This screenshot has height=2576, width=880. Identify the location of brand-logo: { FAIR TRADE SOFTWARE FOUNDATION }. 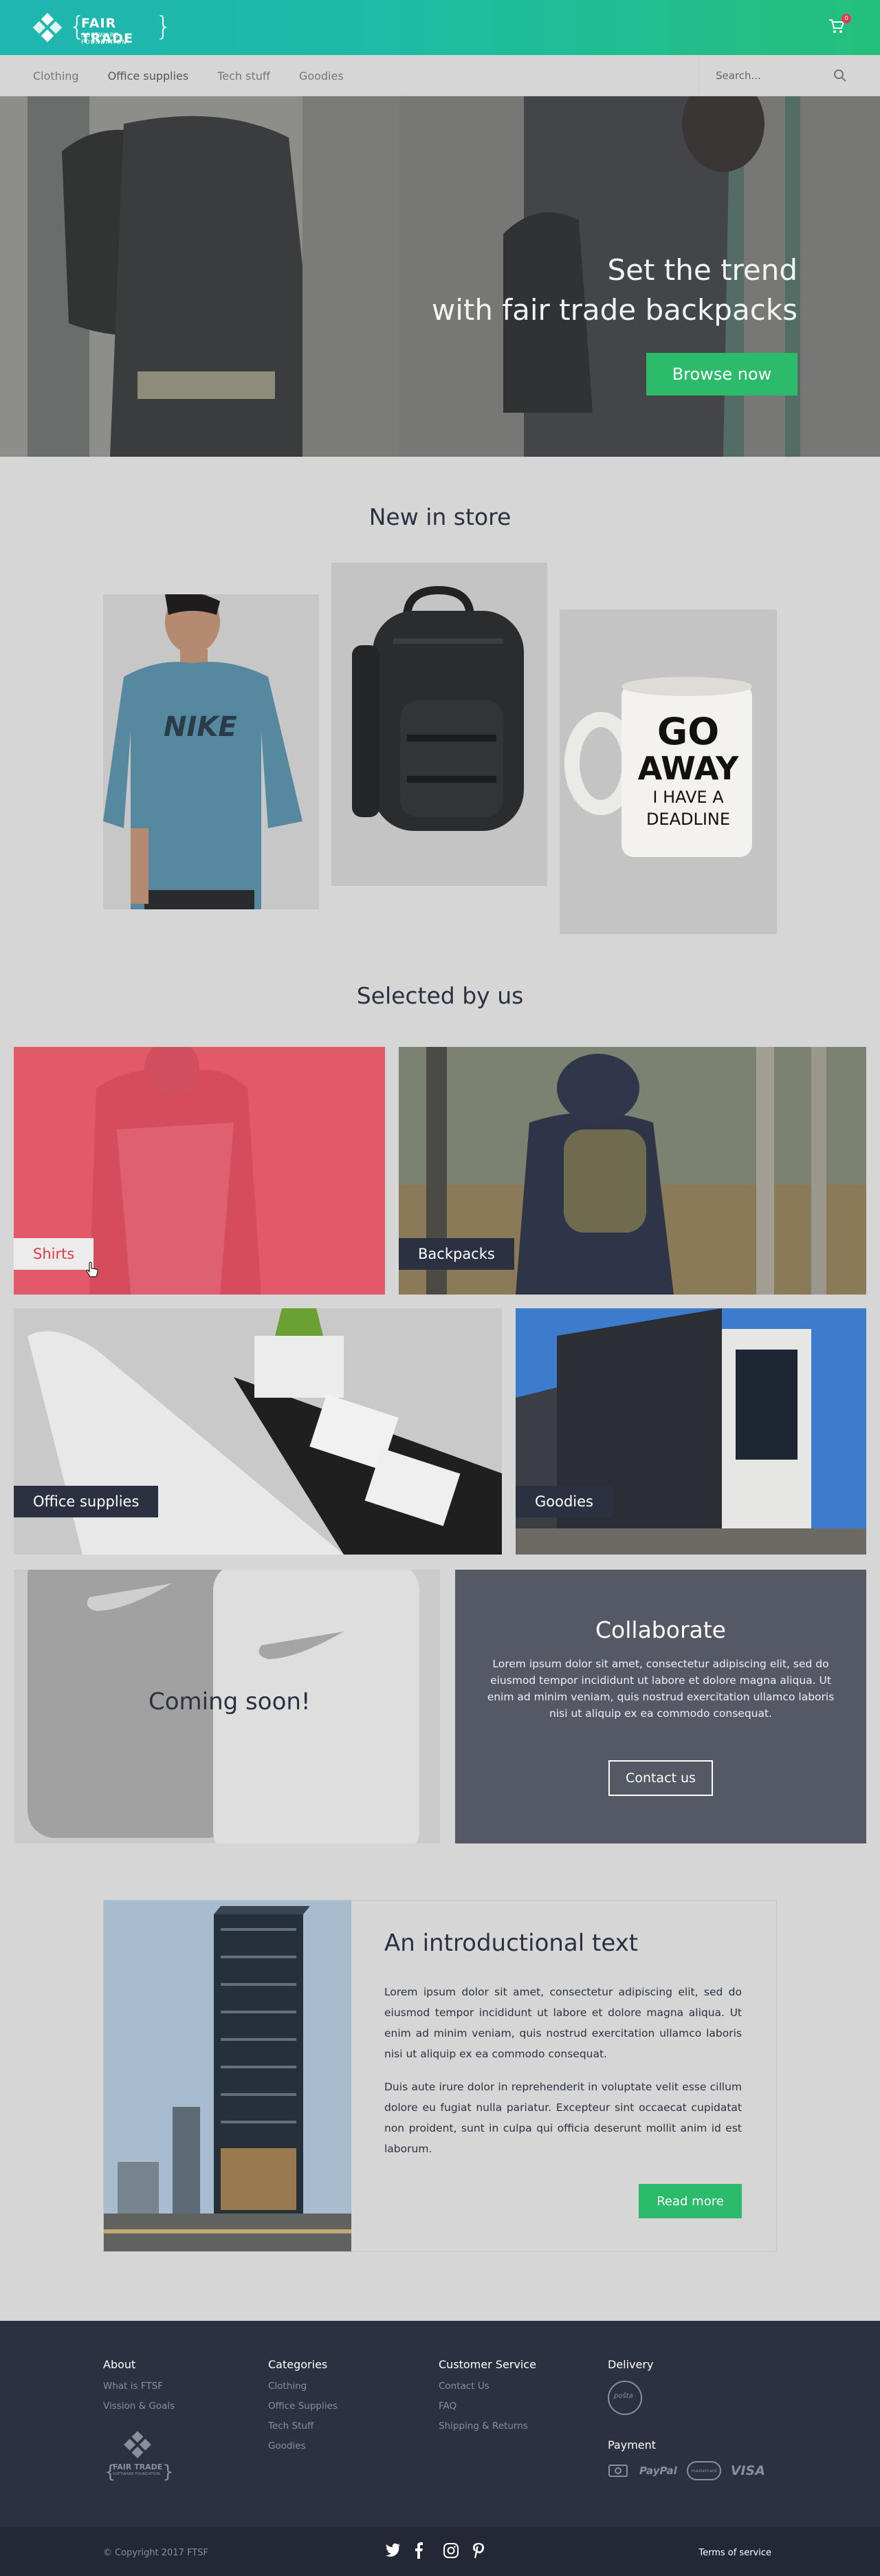
(102, 28).